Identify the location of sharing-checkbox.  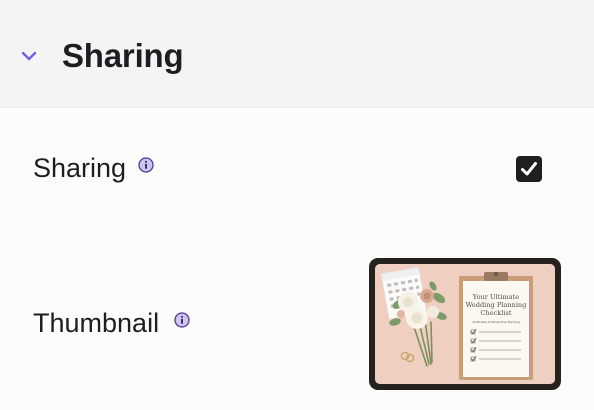
(529, 169).